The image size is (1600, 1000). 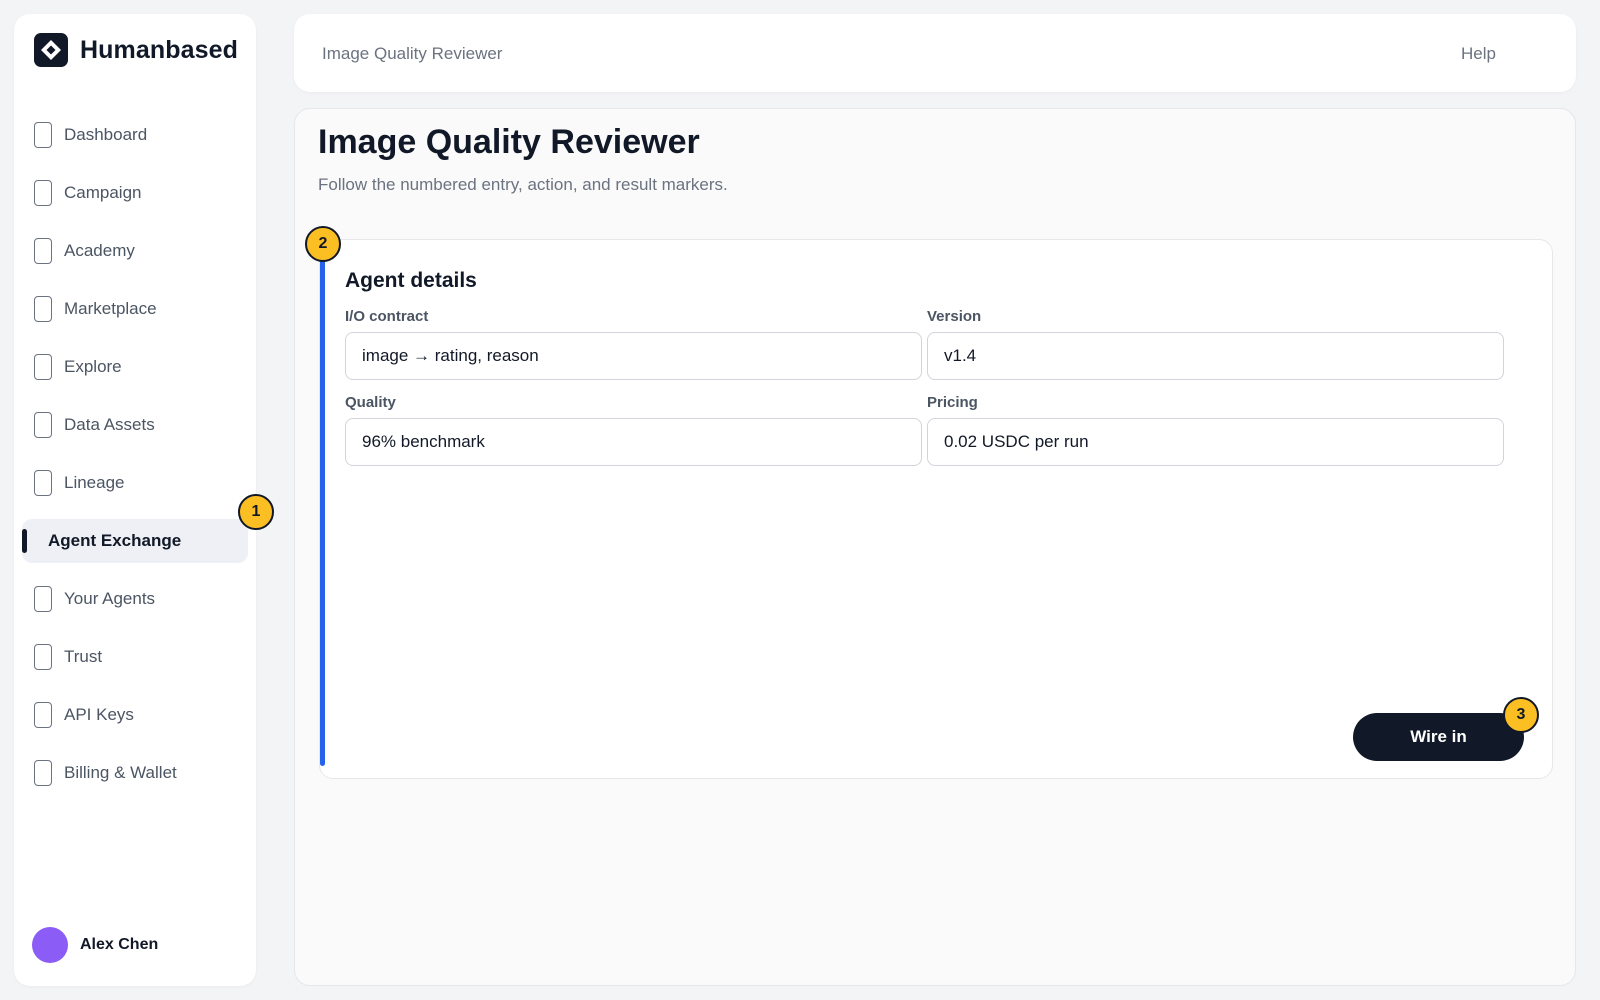 What do you see at coordinates (954, 316) in the screenshot?
I see `version-label: Version` at bounding box center [954, 316].